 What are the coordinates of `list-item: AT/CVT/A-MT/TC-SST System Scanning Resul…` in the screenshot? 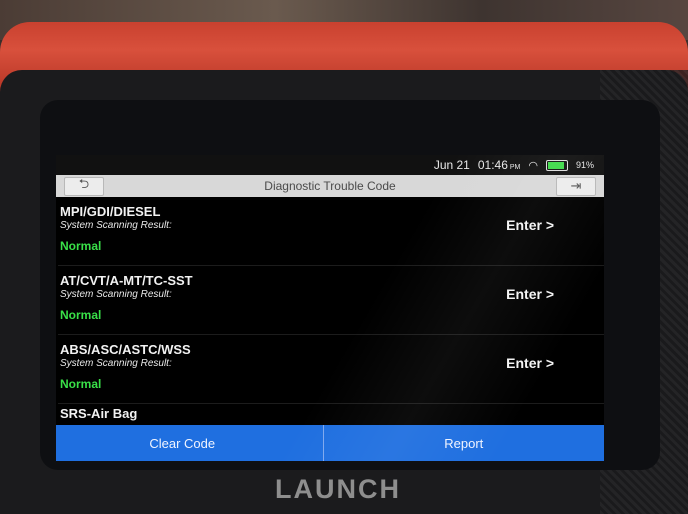 It's located at (331, 300).